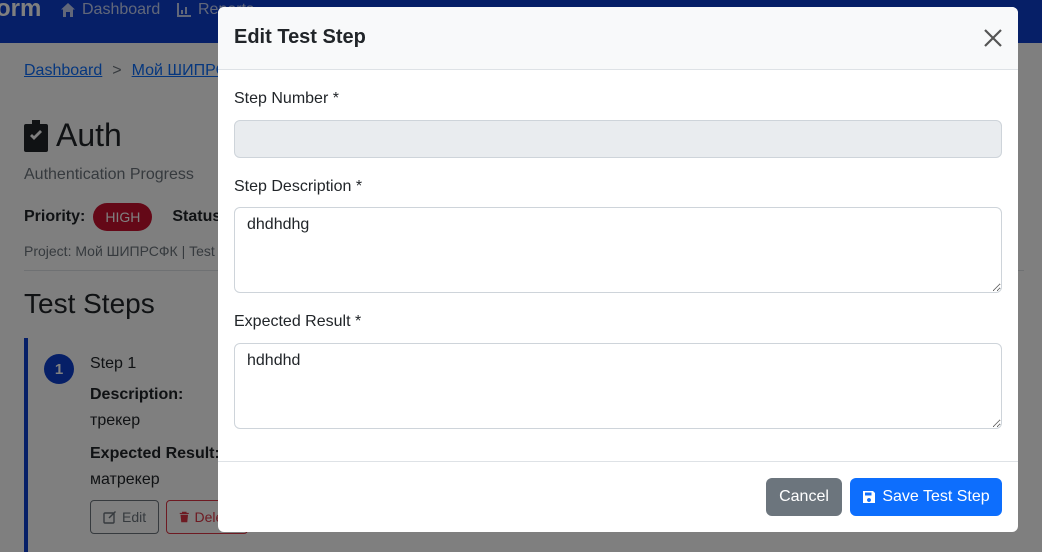 The image size is (1042, 552). I want to click on step-number-input, so click(618, 139).